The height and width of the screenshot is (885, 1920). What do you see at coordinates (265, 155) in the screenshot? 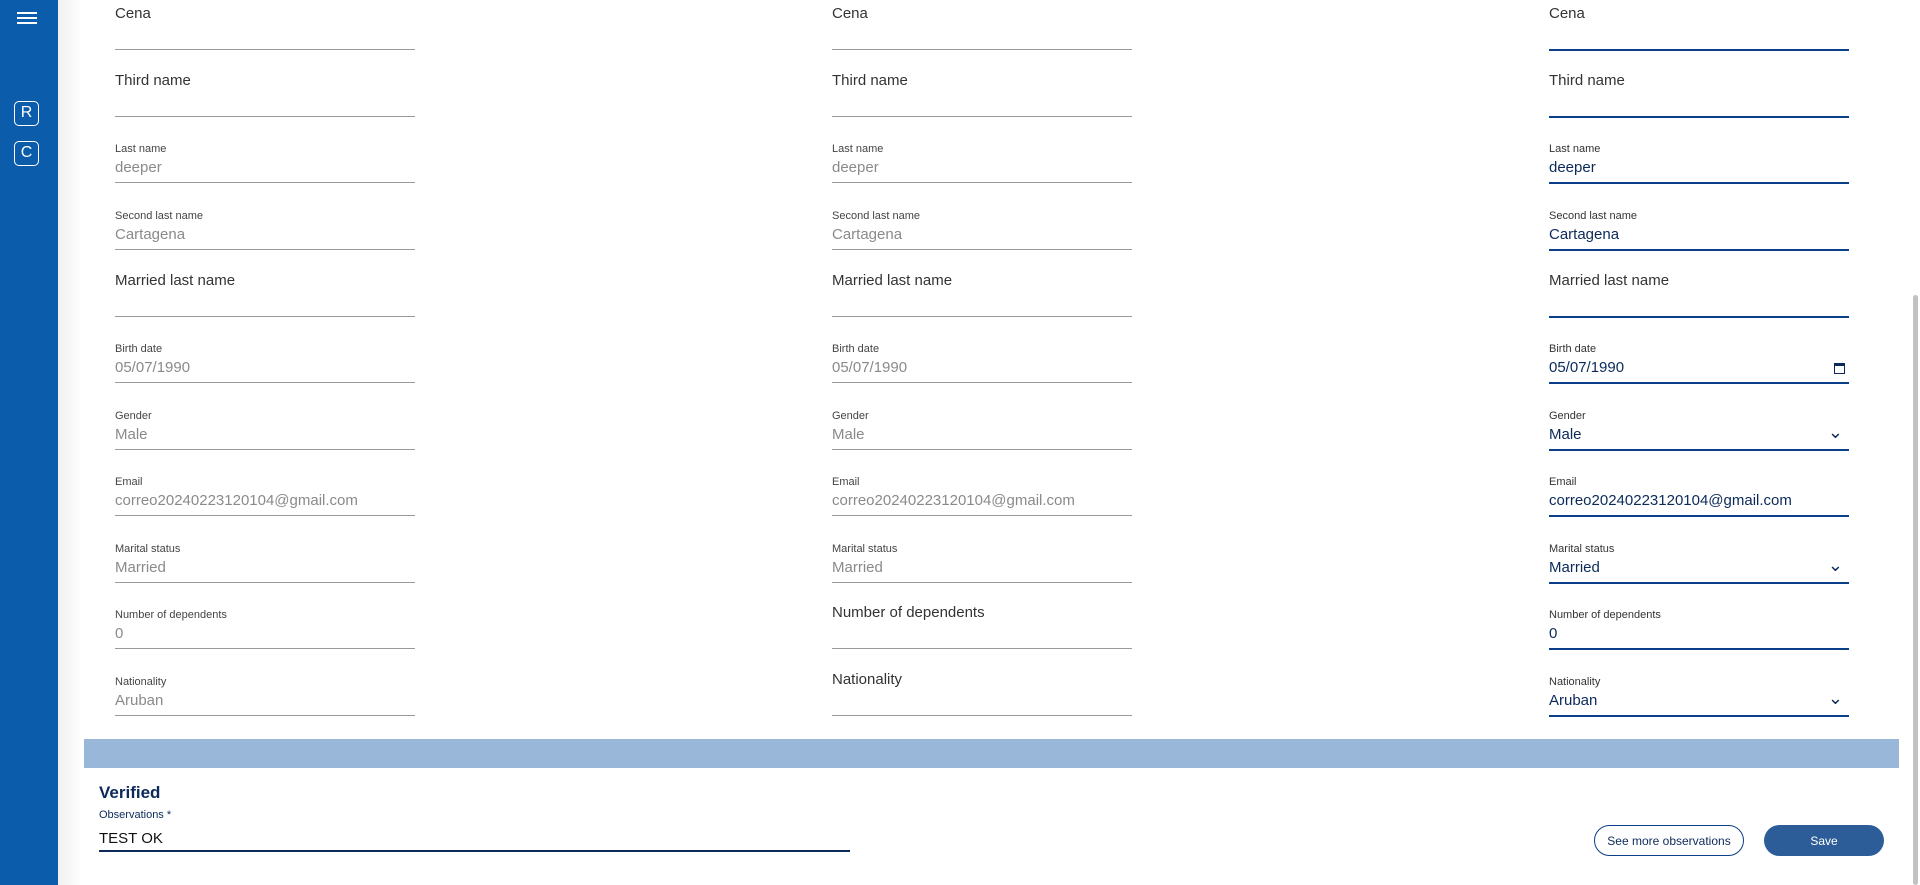
I see `field-col1-row3: Last name deeper` at bounding box center [265, 155].